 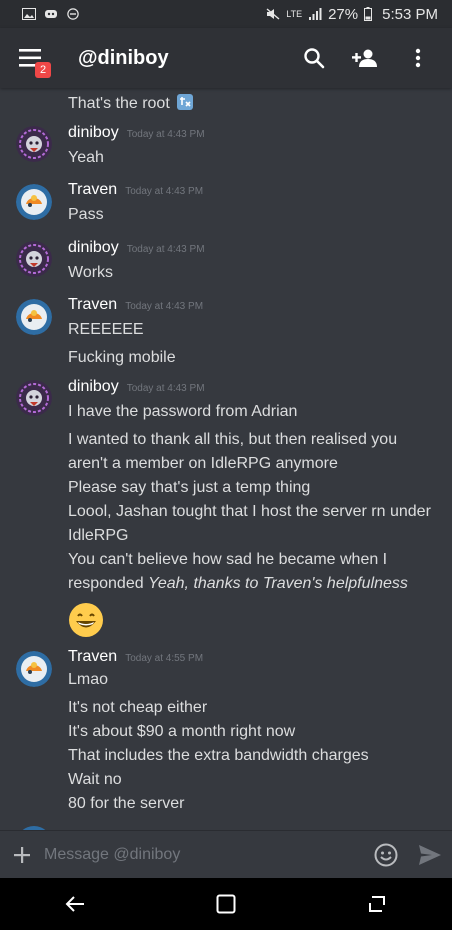 I want to click on message-text: 80 for the server, so click(x=126, y=803).